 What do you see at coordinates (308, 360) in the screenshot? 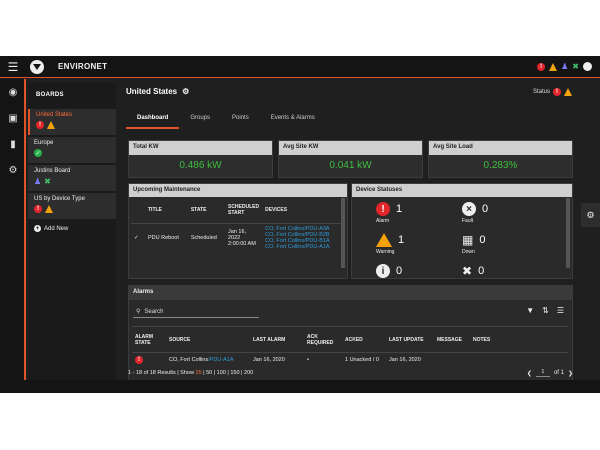
I see `alarm-ack-required: •` at bounding box center [308, 360].